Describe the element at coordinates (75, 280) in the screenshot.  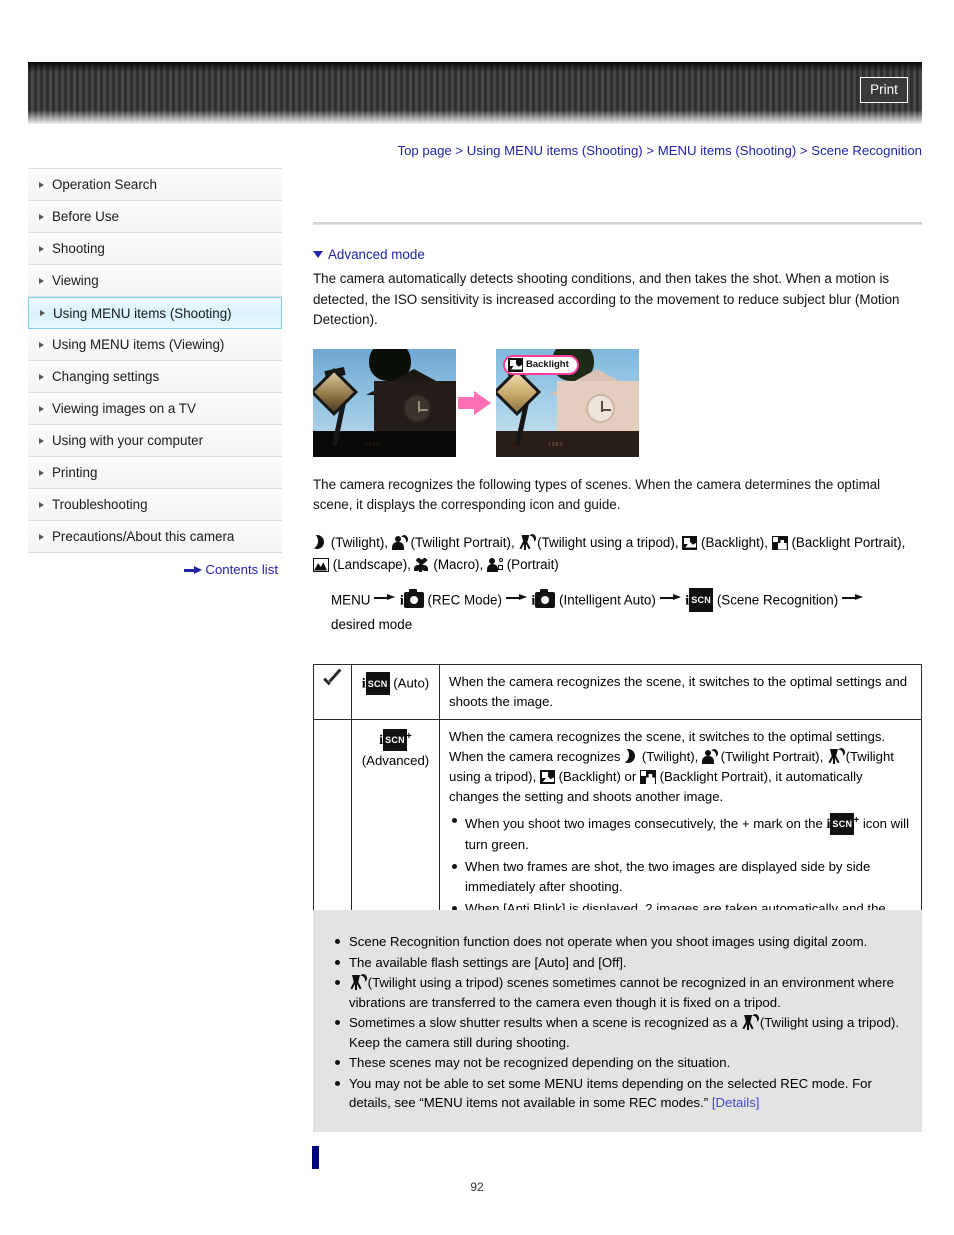
I see `sidebar-item-label: Viewing` at that location.